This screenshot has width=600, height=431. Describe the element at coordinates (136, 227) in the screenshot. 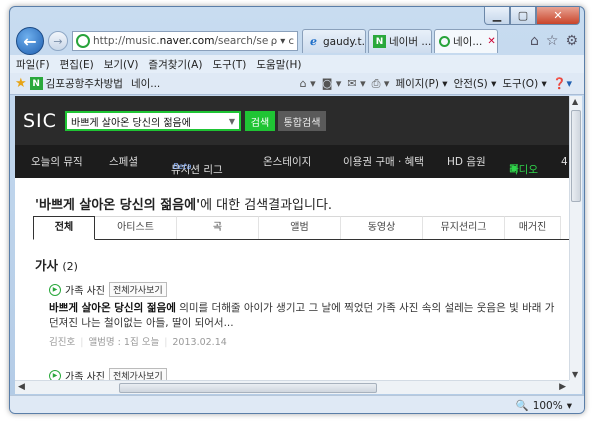

I see `tab-artist: 아티스트` at that location.